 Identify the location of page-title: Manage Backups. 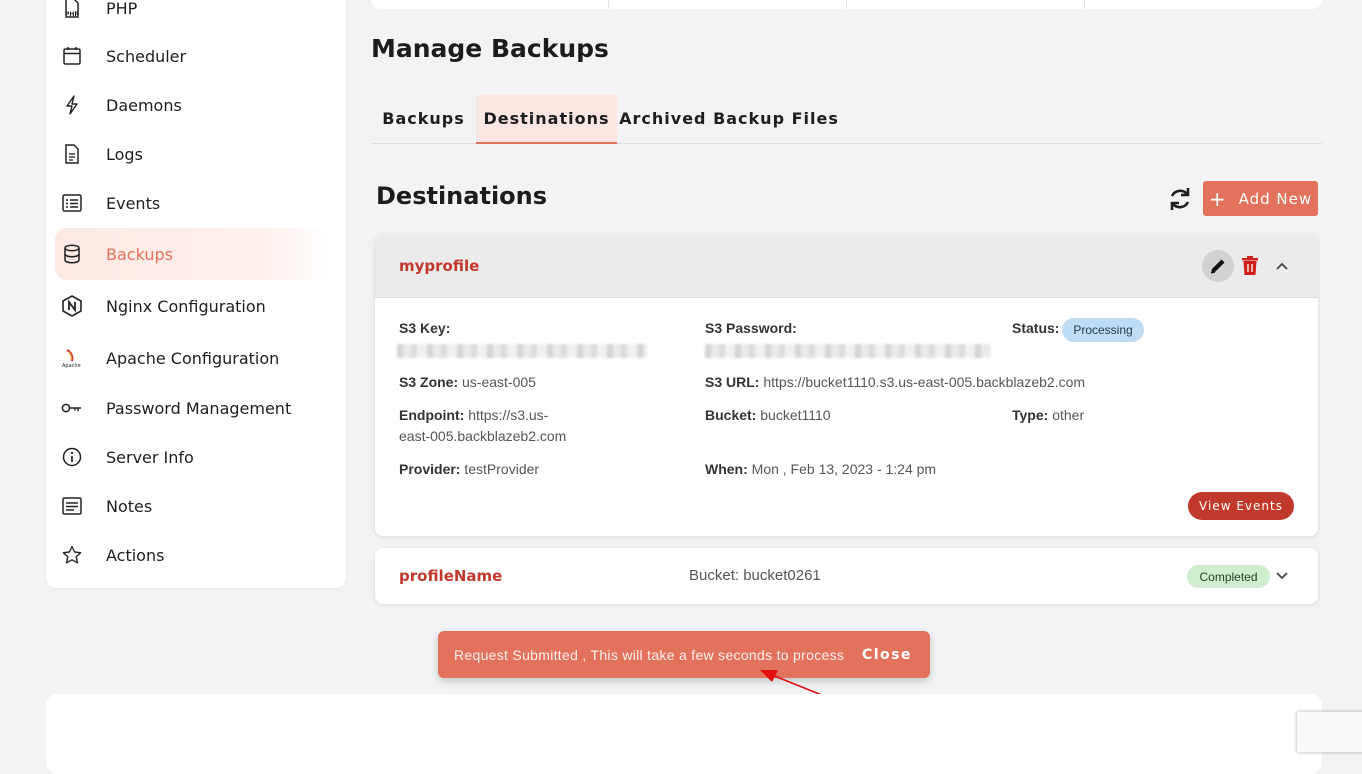
(490, 48).